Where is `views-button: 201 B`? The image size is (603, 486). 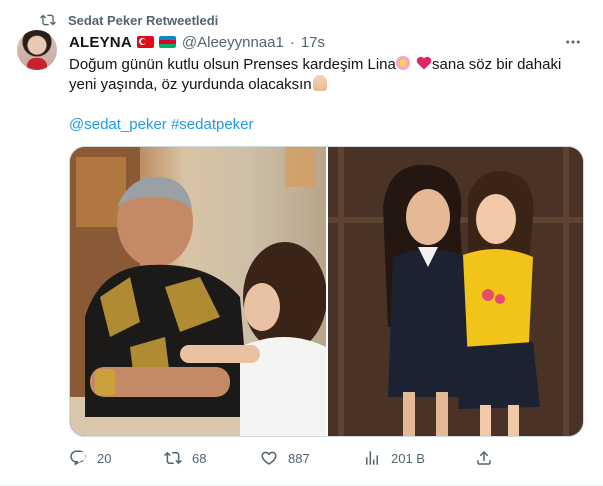
views-button: 201 B is located at coordinates (394, 458).